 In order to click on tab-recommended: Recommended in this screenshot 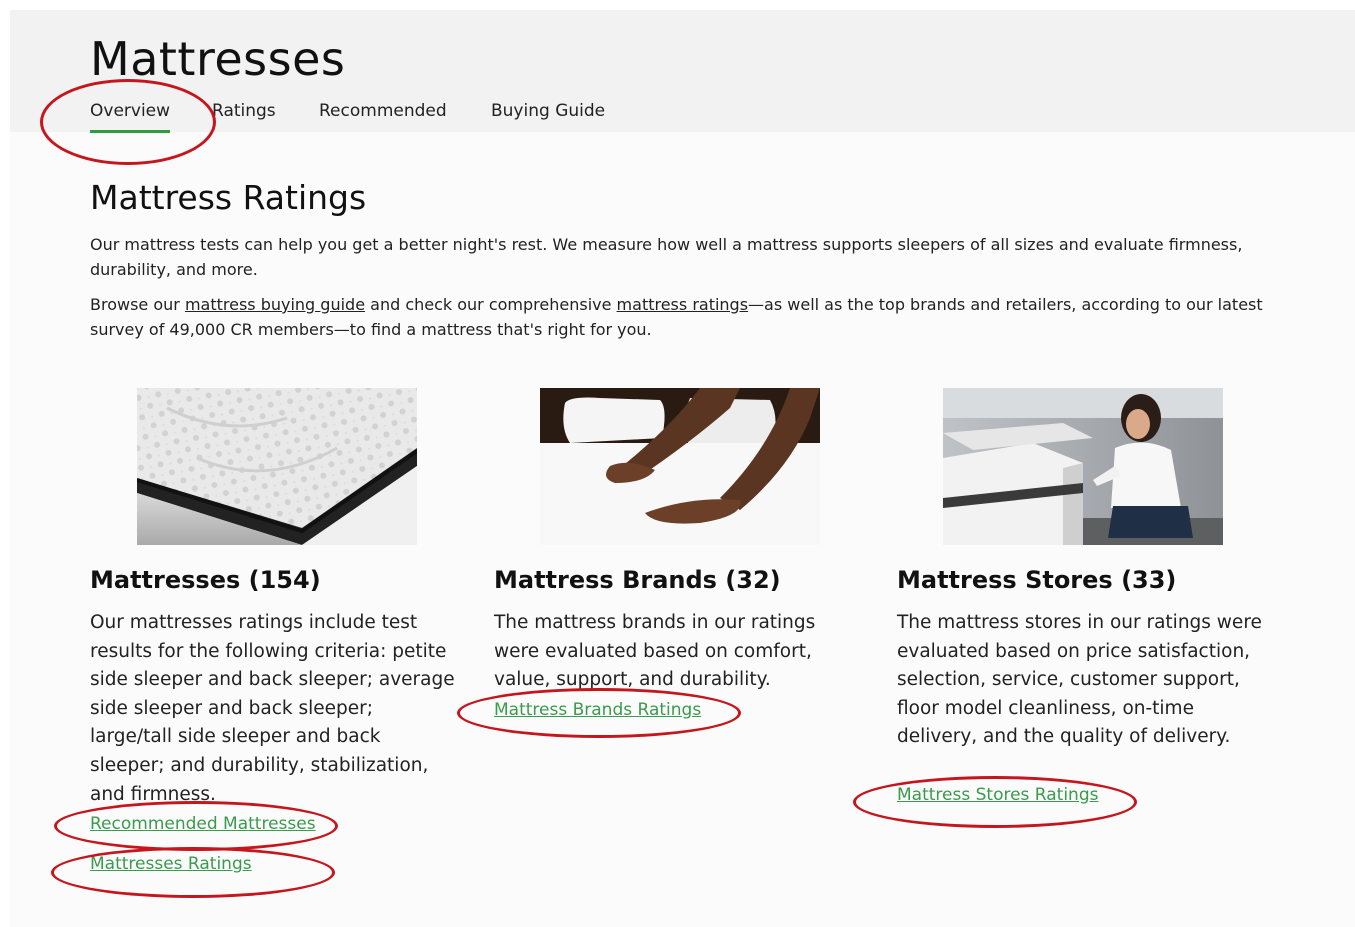, I will do `click(383, 111)`.